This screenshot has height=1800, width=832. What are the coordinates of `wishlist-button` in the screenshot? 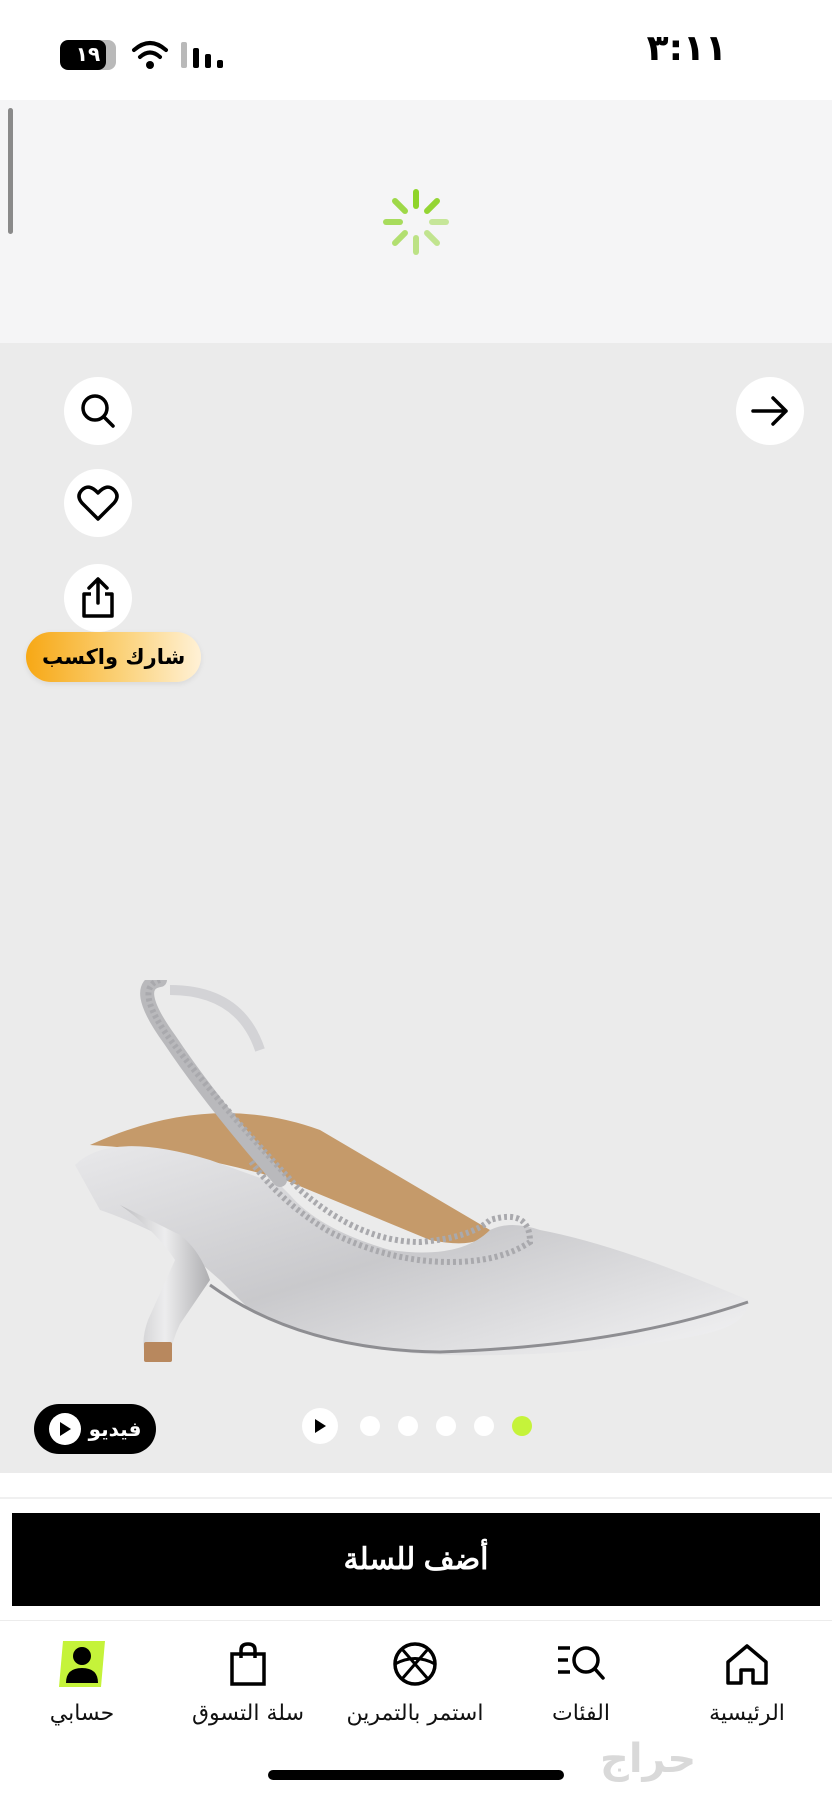 It's located at (98, 503).